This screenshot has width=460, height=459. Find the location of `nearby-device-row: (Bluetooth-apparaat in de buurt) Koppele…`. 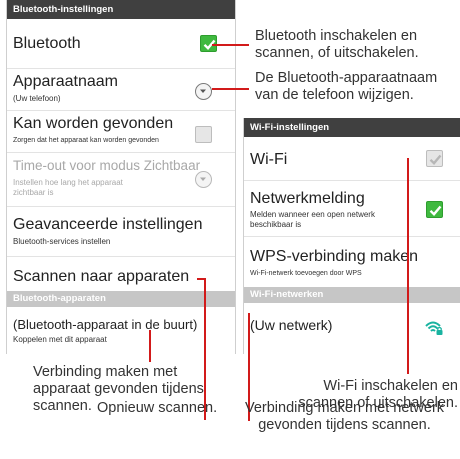

nearby-device-row: (Bluetooth-apparaat in de buurt) Koppele… is located at coordinates (121, 330).